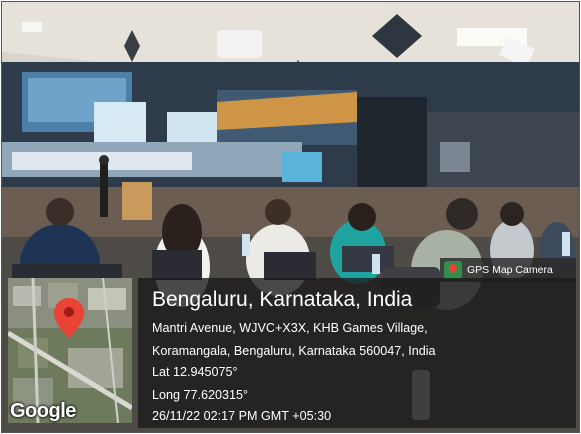 The height and width of the screenshot is (434, 581). Describe the element at coordinates (242, 416) in the screenshot. I see `datetime-text: 26/11/22 02:17 PM GMT +05:30` at that location.